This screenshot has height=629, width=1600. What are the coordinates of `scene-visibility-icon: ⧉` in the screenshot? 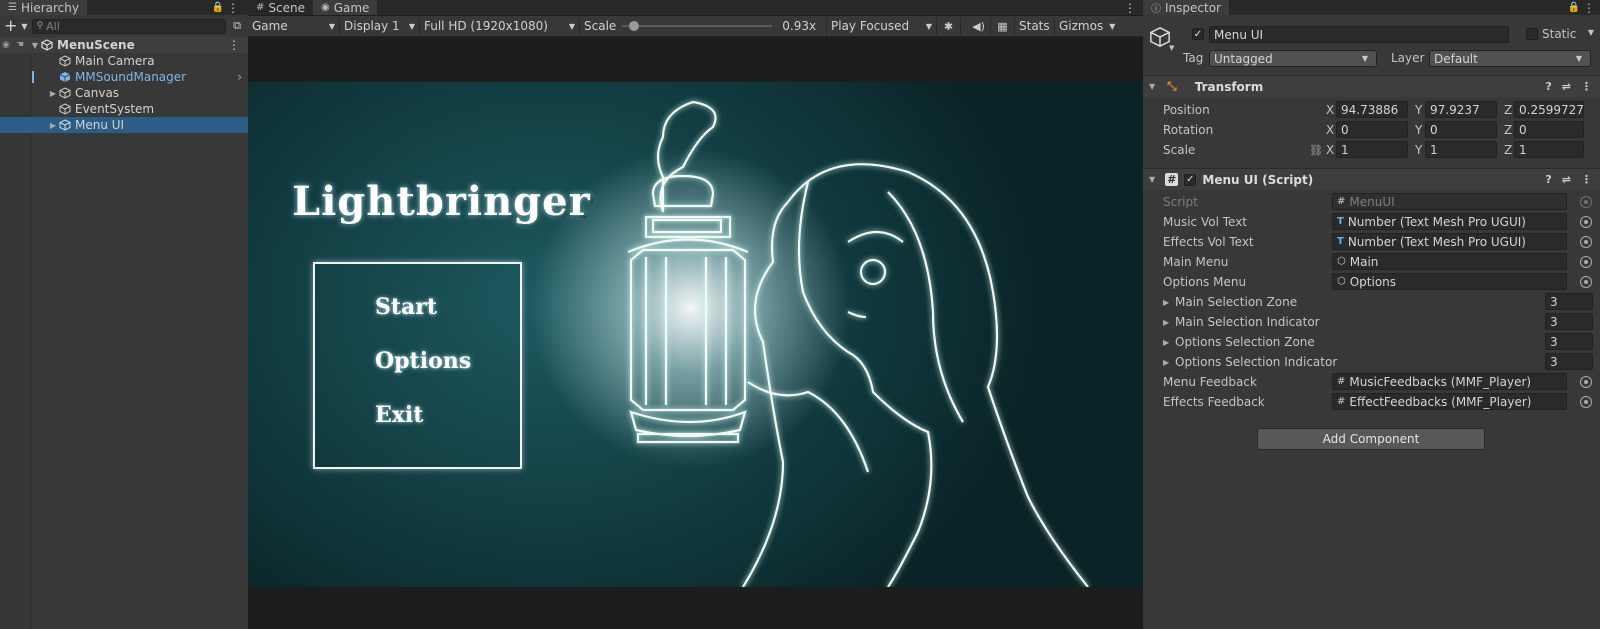 It's located at (237, 26).